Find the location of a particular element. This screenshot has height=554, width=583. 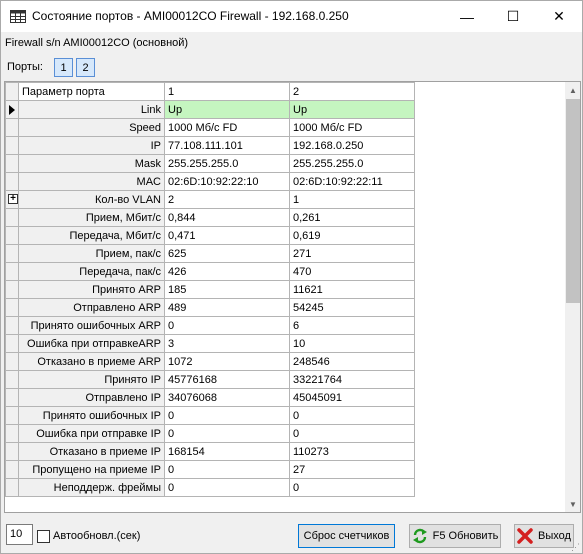

table-row: Mask 255.255.255.0 255.255.255.0 is located at coordinates (210, 163).